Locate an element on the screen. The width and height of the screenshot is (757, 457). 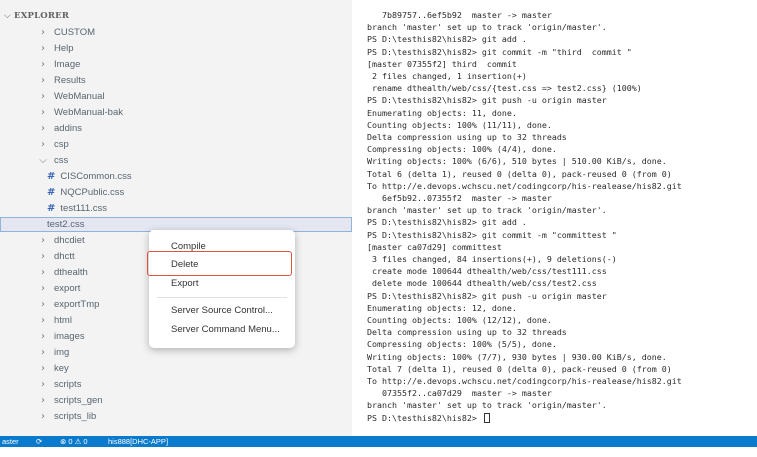
tree-item: › Image is located at coordinates (176, 64).